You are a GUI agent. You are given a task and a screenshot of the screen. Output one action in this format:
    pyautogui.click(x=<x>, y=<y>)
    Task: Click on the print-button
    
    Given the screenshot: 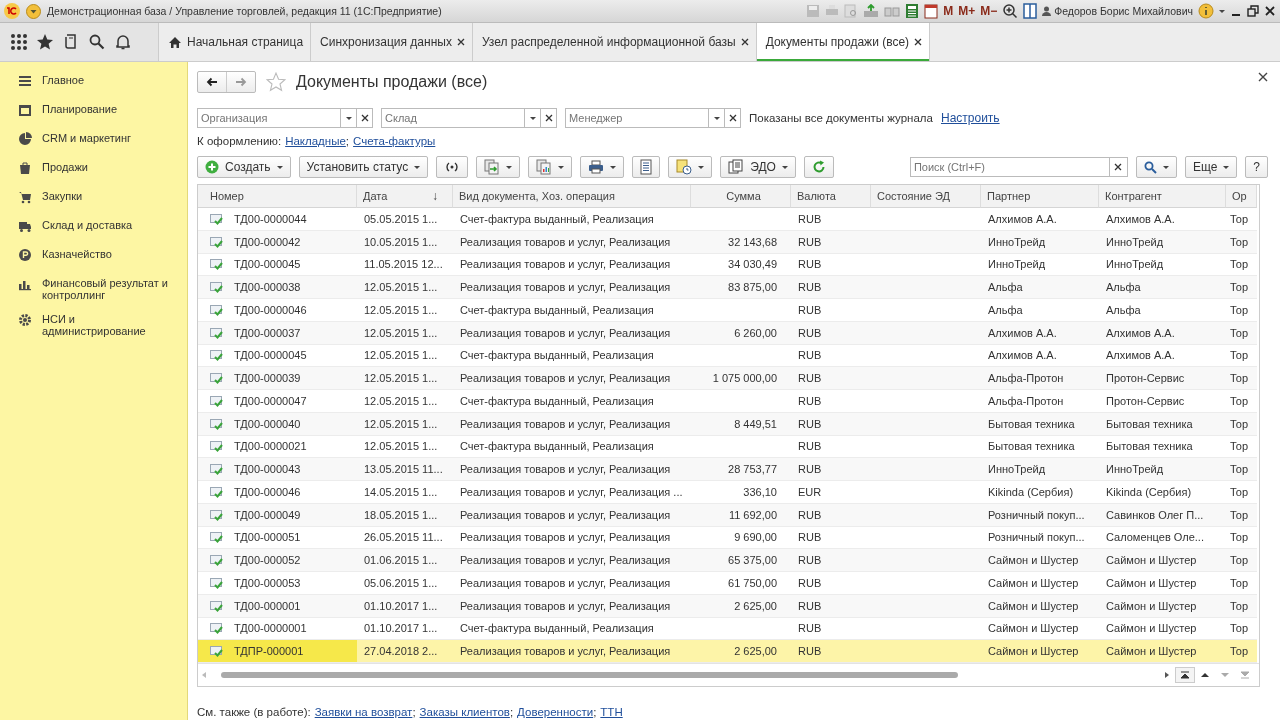 What is the action you would take?
    pyautogui.click(x=602, y=167)
    